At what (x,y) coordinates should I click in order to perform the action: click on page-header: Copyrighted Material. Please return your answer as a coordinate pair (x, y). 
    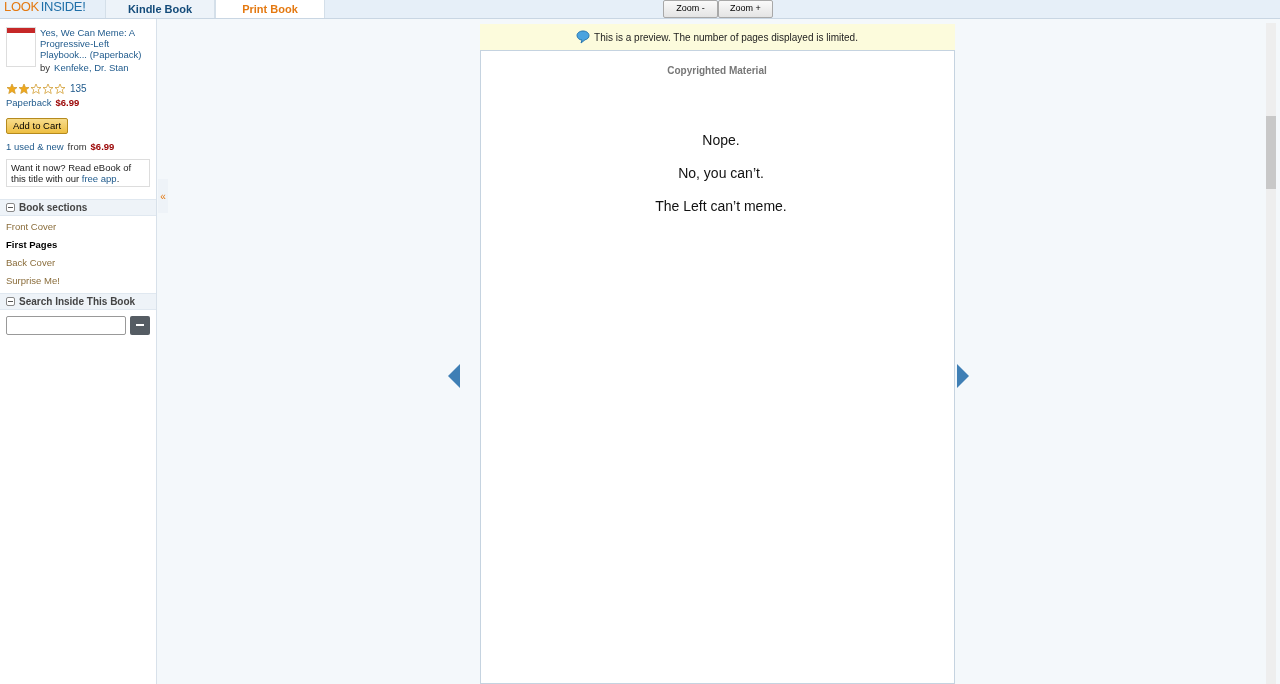
    Looking at the image, I should click on (717, 71).